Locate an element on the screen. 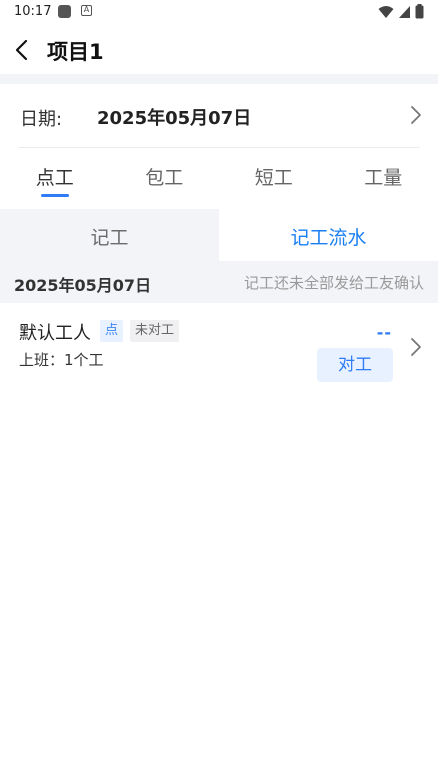 This screenshot has width=438, height=780. amount-value: -- is located at coordinates (384, 332).